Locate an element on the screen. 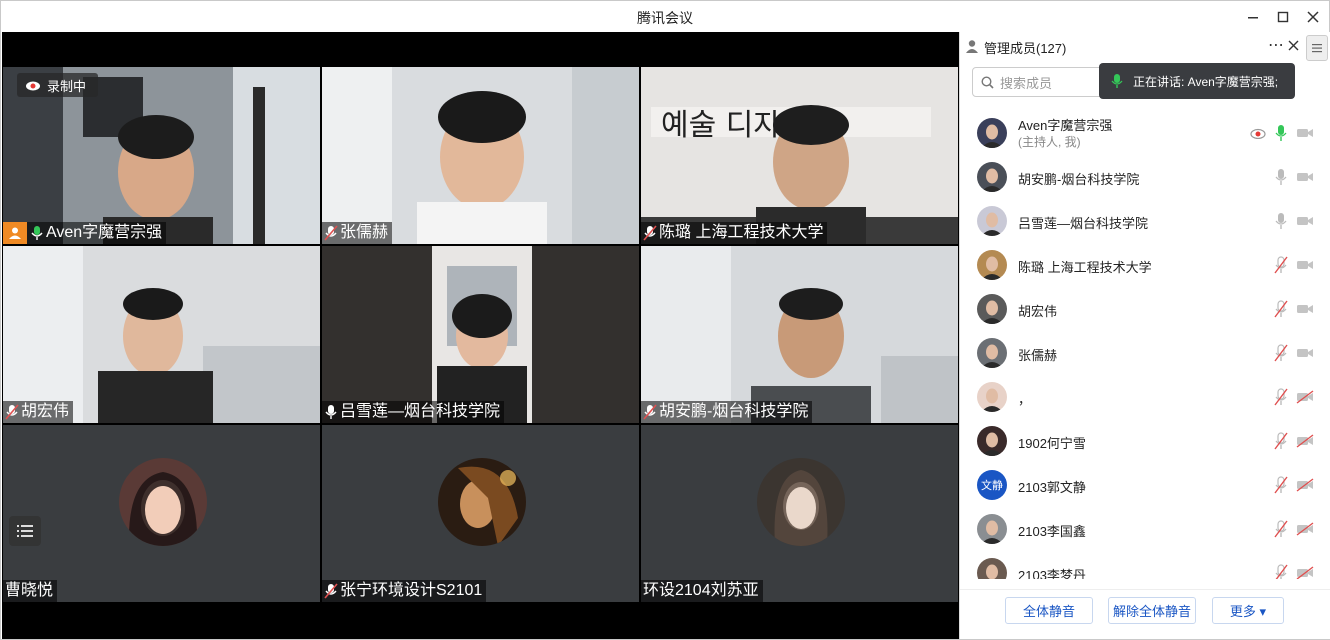 The image size is (1330, 640). participant-name: 吕雪莲—烟台科技学院 is located at coordinates (420, 411).